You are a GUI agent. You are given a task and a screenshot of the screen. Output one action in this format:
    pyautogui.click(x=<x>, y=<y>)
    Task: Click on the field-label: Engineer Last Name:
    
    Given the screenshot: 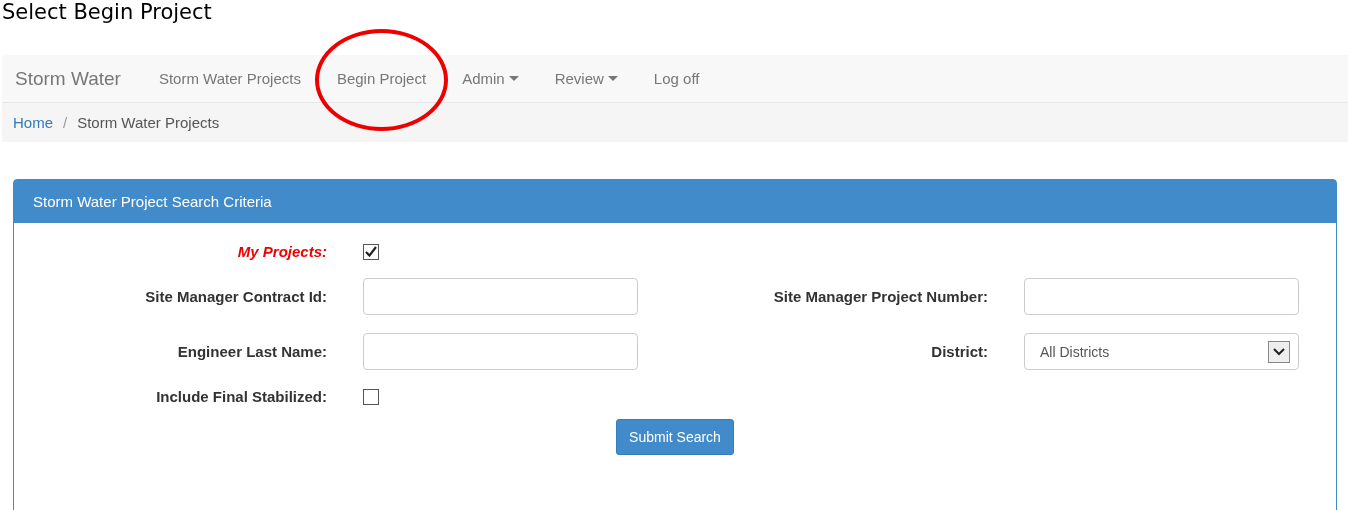 What is the action you would take?
    pyautogui.click(x=252, y=351)
    